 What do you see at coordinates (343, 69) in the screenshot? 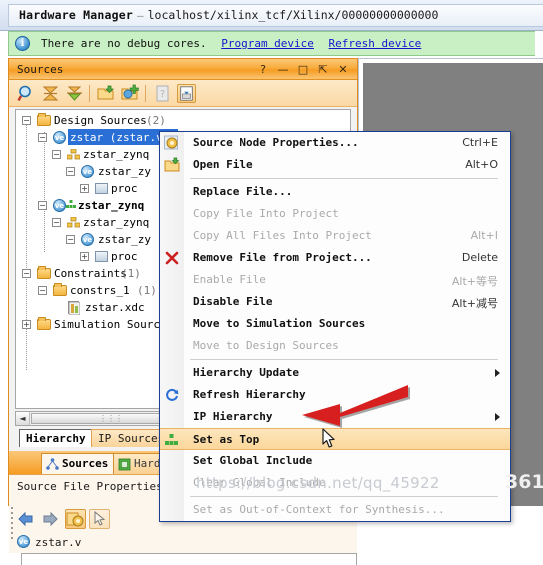
I see `close-button: ✕` at bounding box center [343, 69].